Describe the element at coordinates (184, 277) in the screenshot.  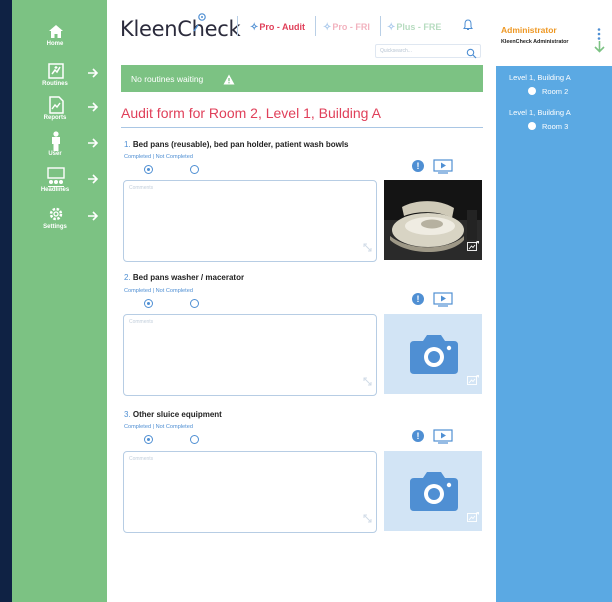
I see `question-title: 2. Bed pans washer / macerator` at that location.